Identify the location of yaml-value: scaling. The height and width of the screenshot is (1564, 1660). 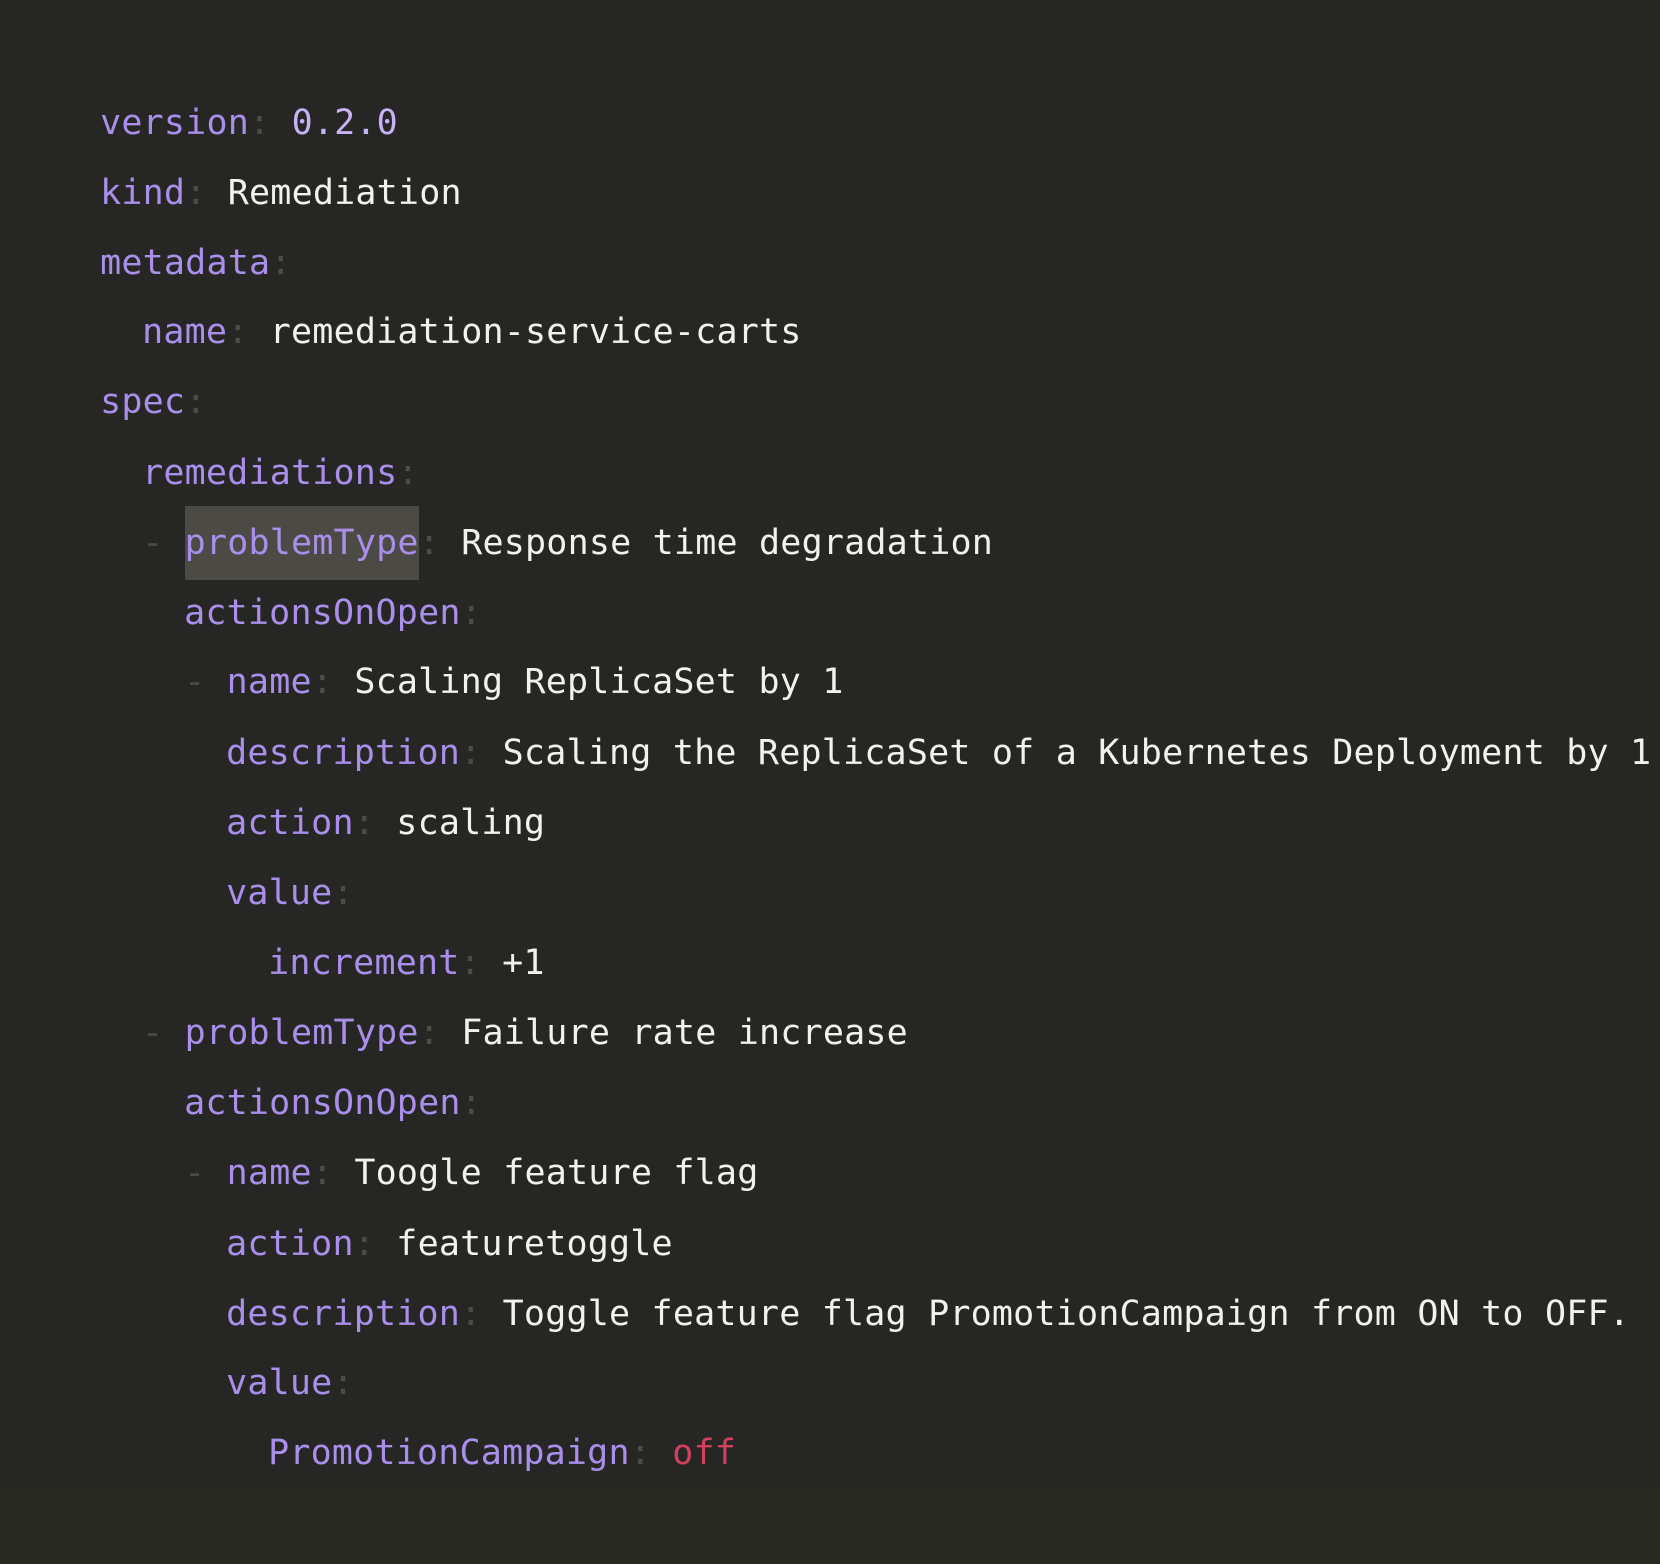
(471, 823).